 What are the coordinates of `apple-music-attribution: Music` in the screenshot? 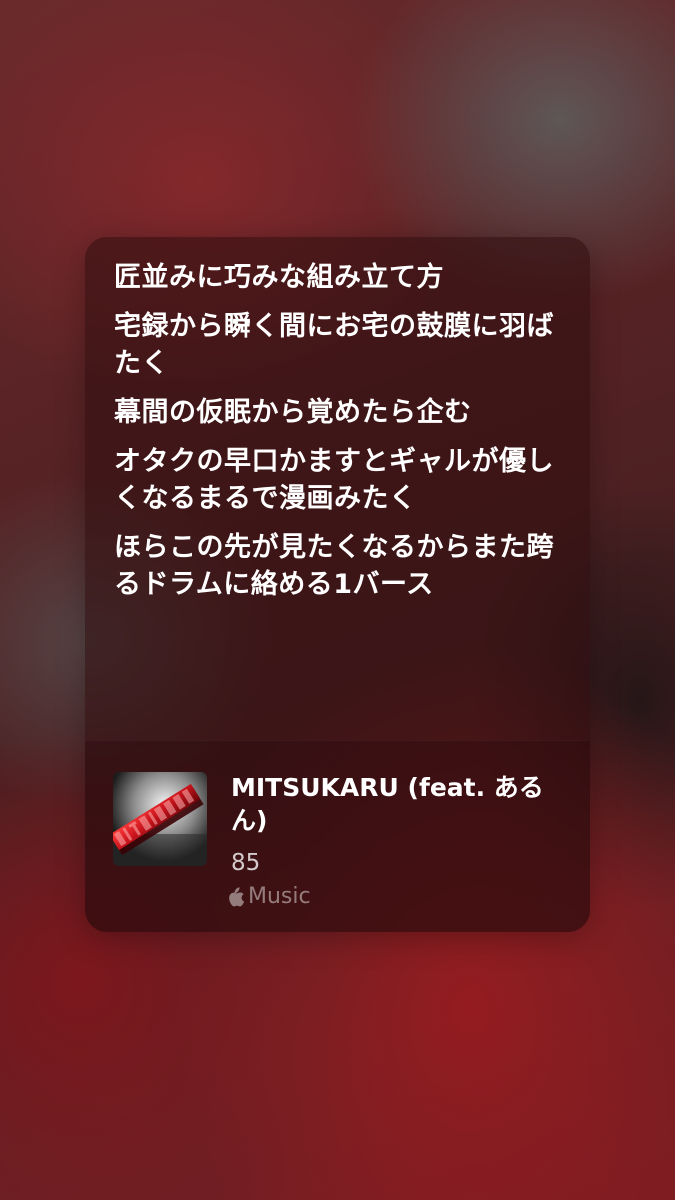 It's located at (270, 897).